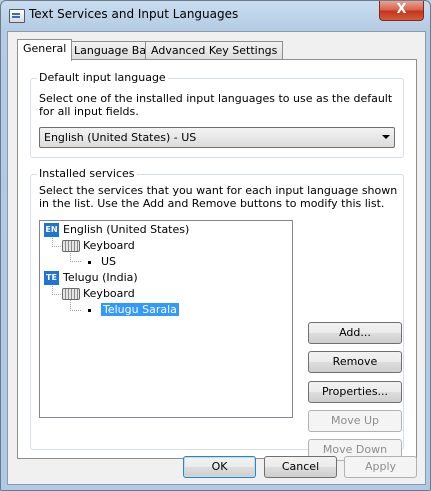 This screenshot has width=431, height=491. I want to click on close-button: X, so click(401, 11).